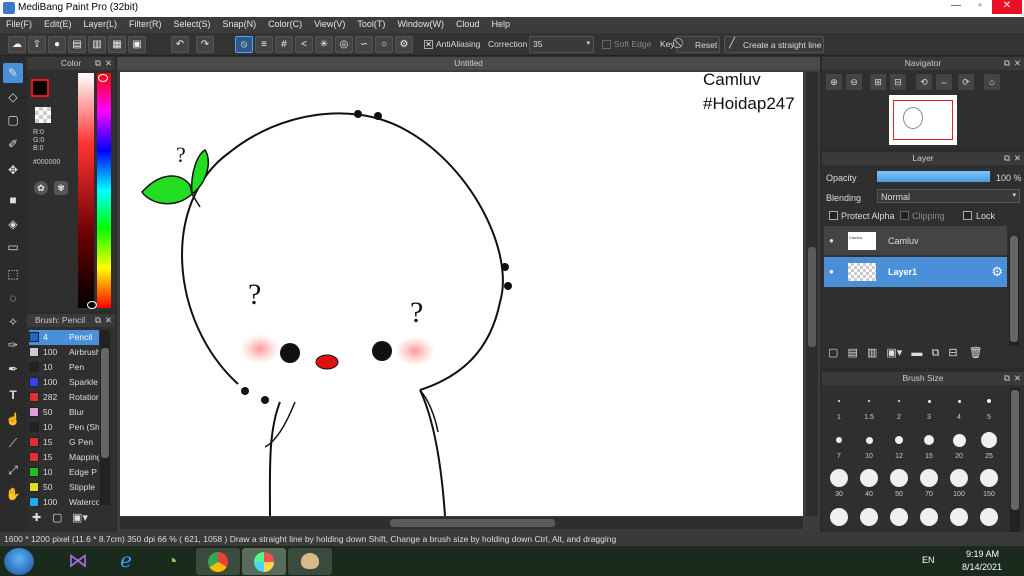 This screenshot has height=576, width=1024. I want to click on antialiasing-checkbox: ✕, so click(428, 44).